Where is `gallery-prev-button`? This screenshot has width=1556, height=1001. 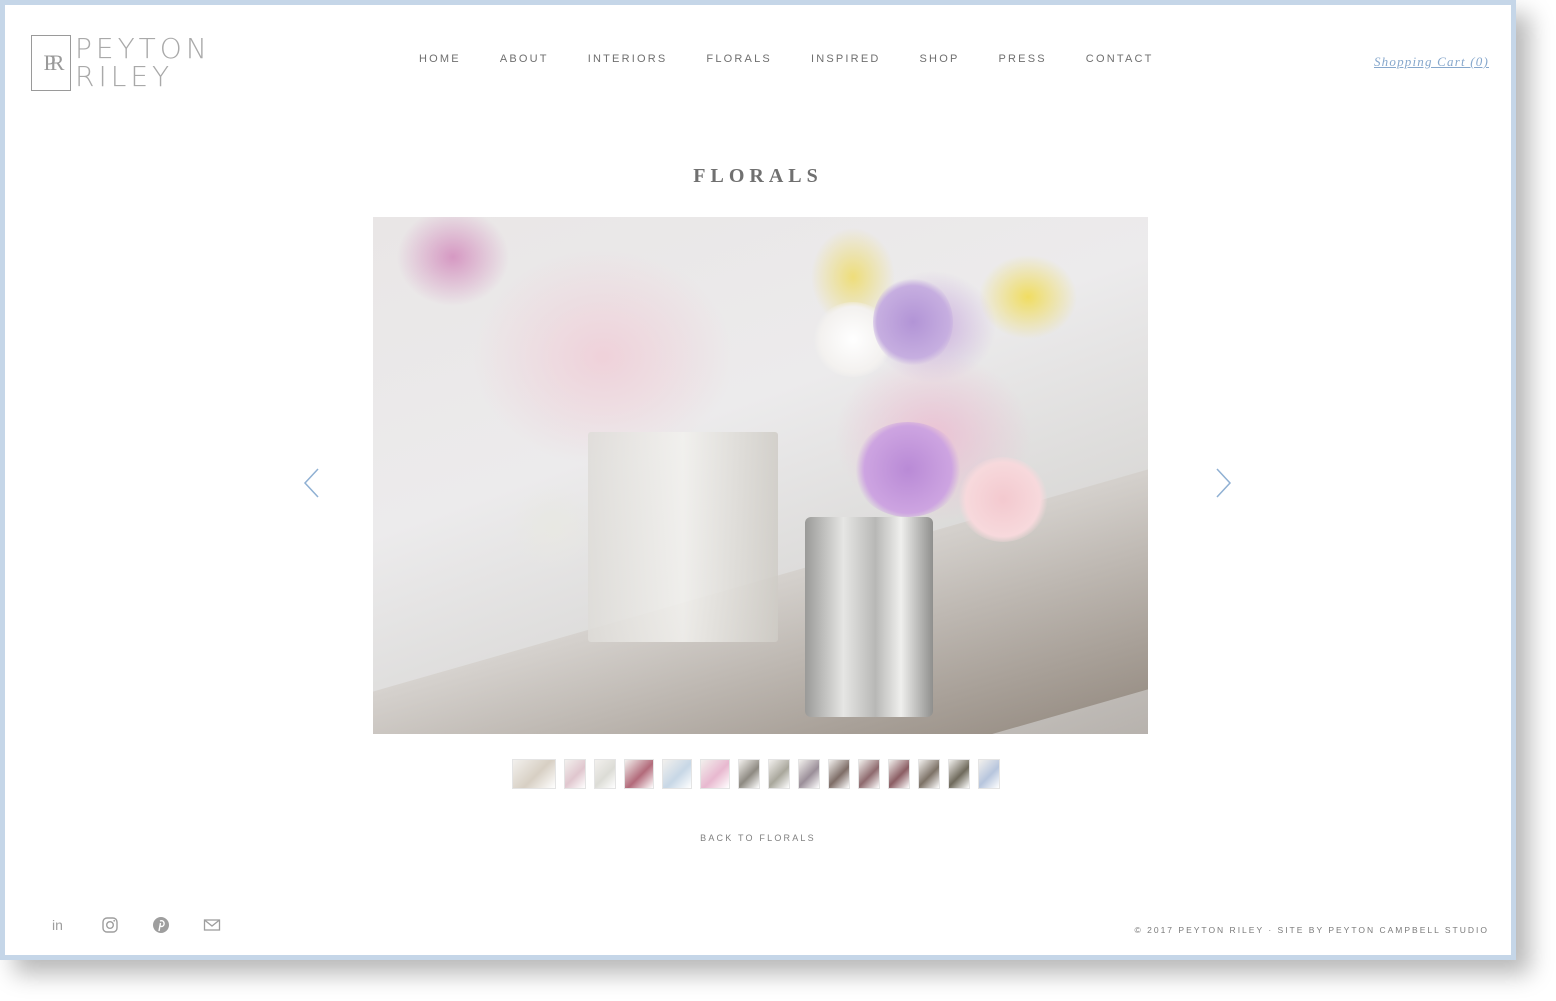
gallery-prev-button is located at coordinates (312, 483).